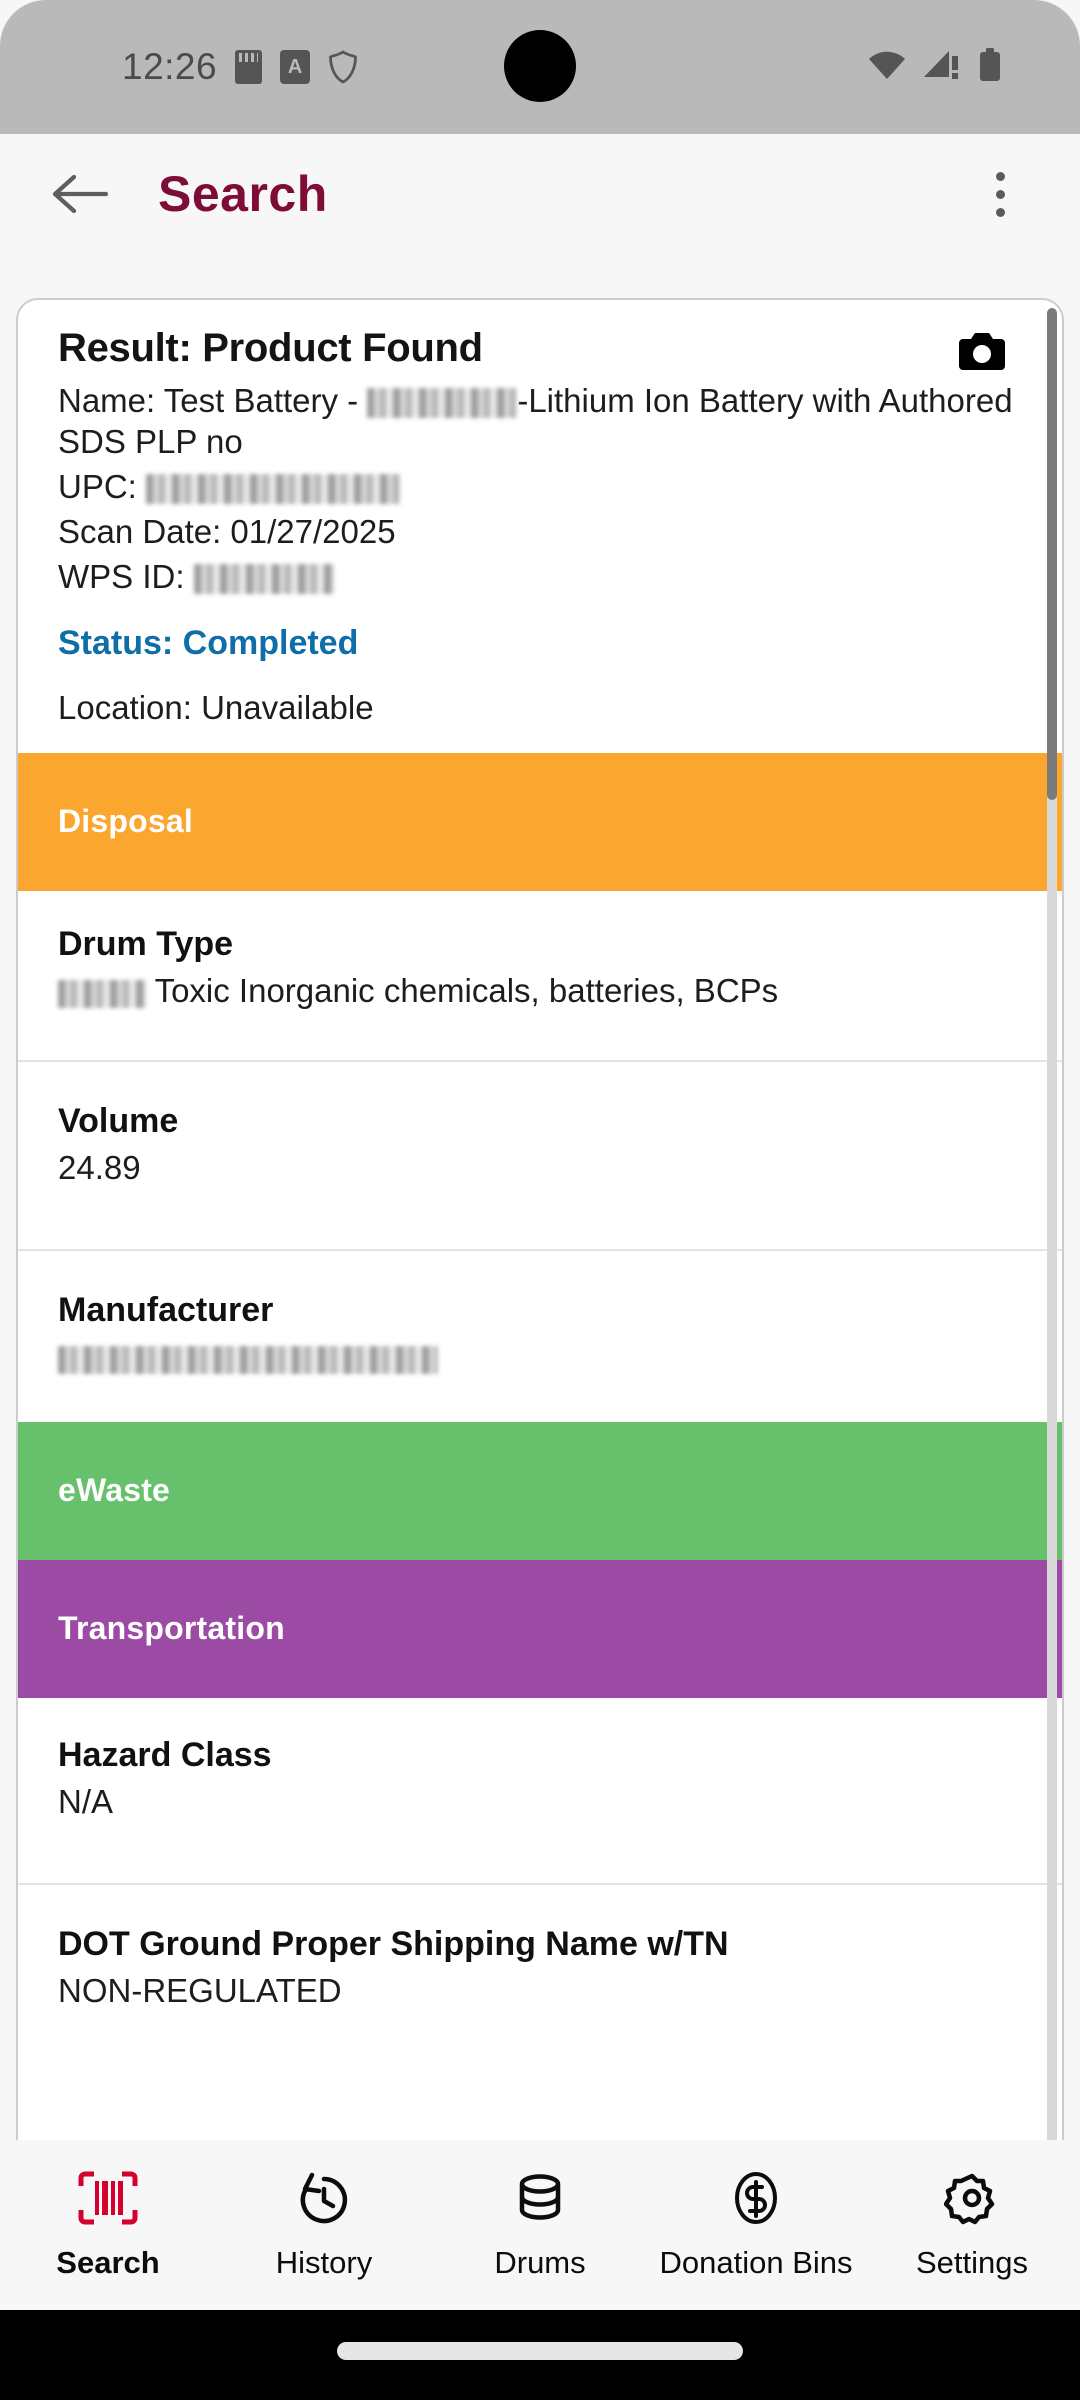 This screenshot has width=1080, height=2400. I want to click on page-title: Search, so click(243, 194).